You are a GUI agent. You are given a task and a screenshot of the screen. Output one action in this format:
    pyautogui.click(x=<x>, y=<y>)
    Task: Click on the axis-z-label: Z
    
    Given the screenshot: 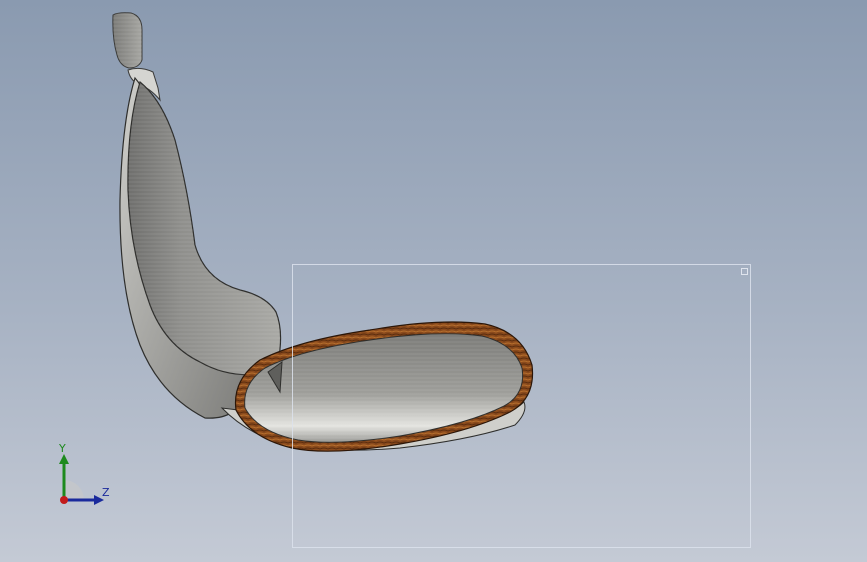 What is the action you would take?
    pyautogui.click(x=106, y=492)
    